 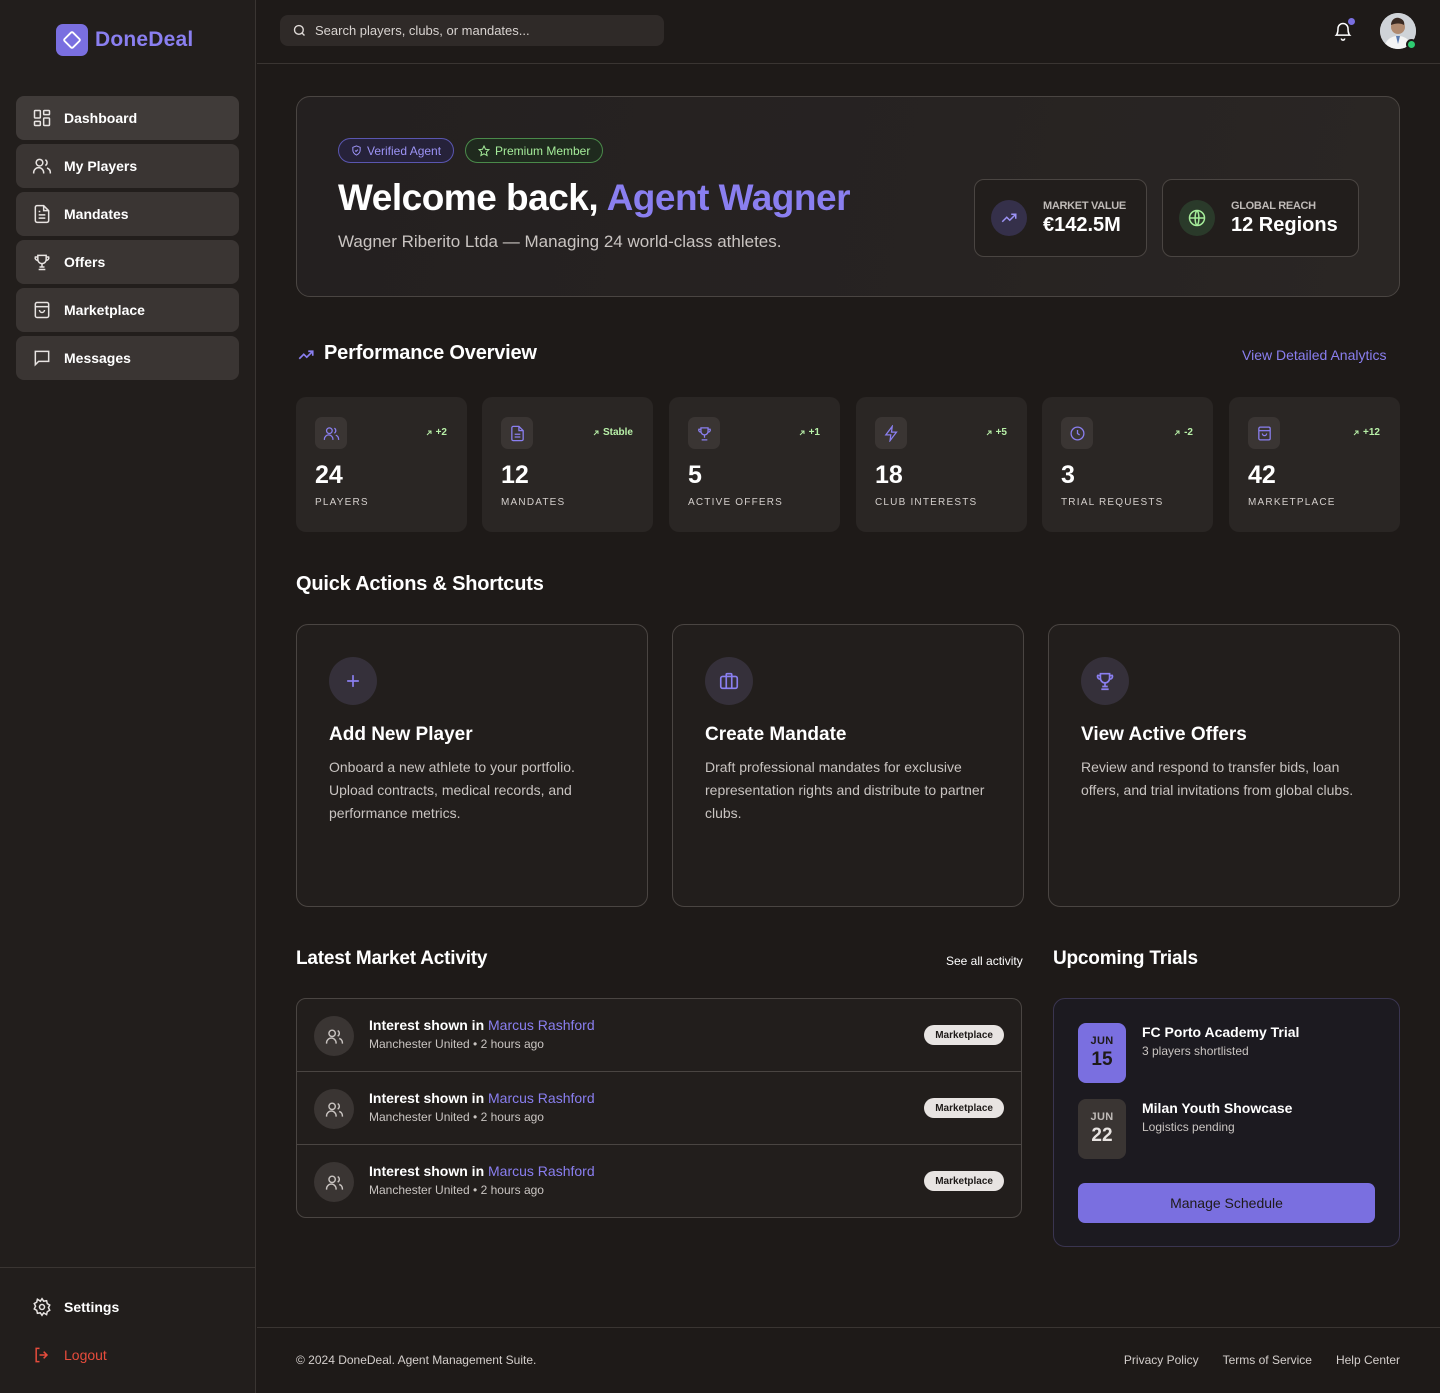 What do you see at coordinates (85, 1355) in the screenshot?
I see `logout-label: Logout` at bounding box center [85, 1355].